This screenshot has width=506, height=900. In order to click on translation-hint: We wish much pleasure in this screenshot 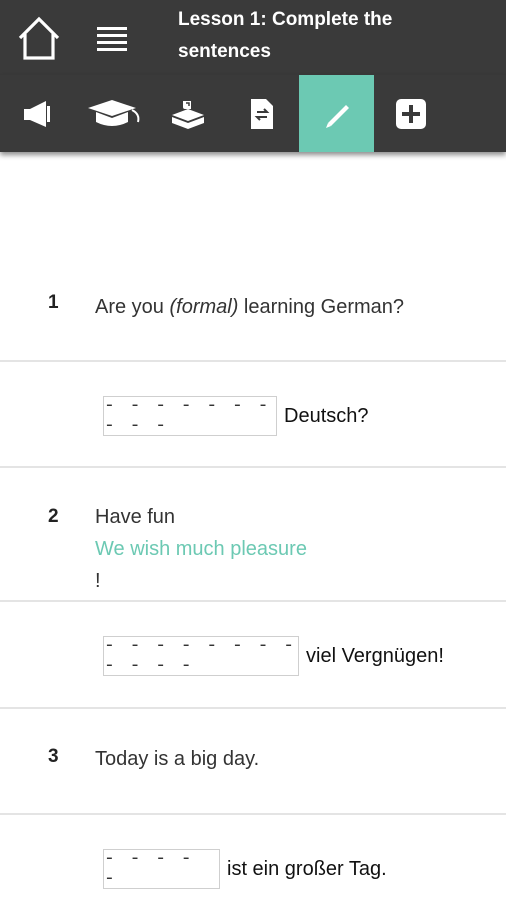, I will do `click(201, 549)`.